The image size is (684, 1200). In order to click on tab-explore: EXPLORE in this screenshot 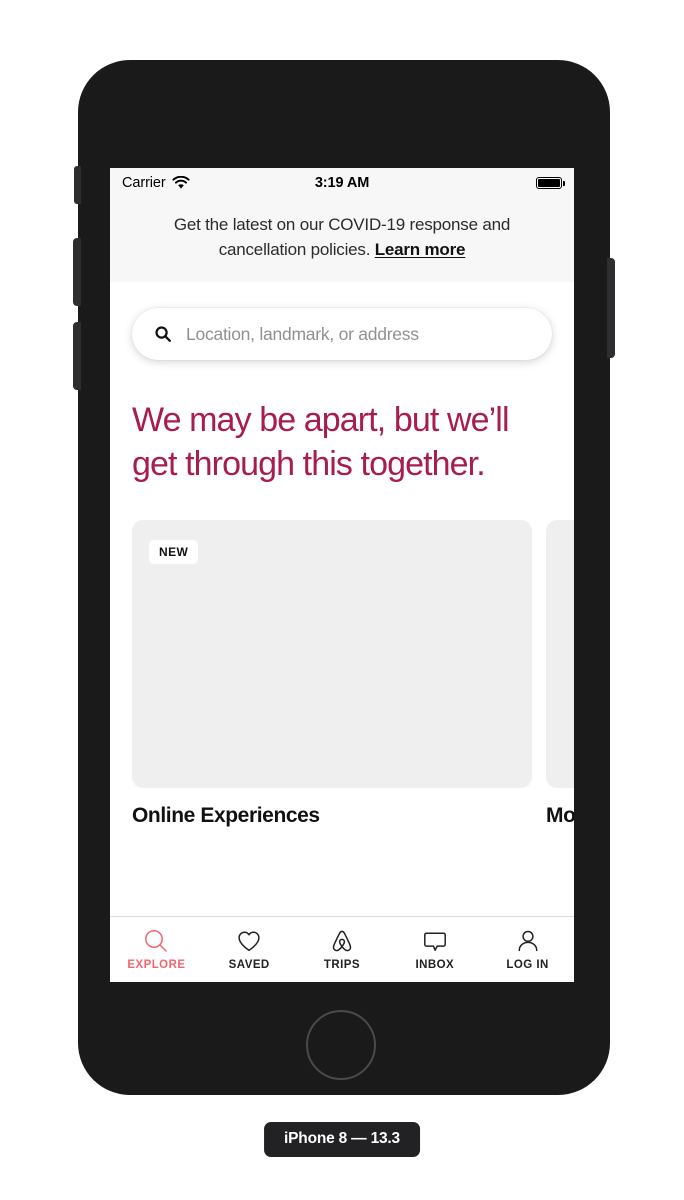, I will do `click(156, 949)`.